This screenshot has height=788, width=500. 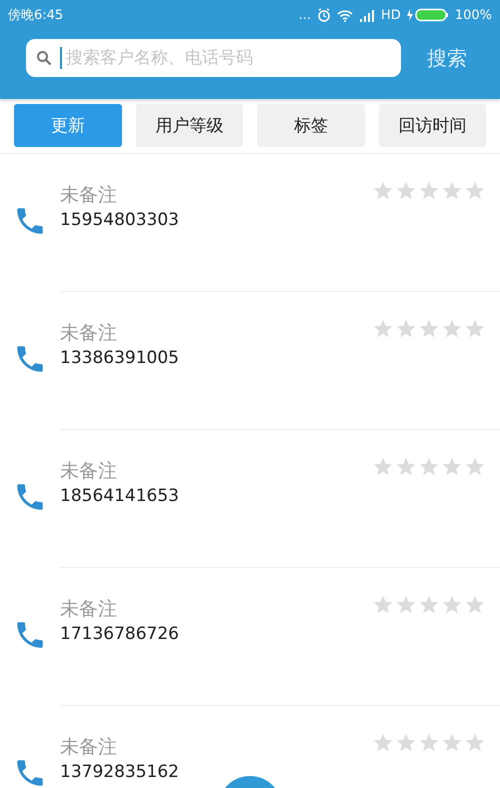 What do you see at coordinates (427, 15) in the screenshot?
I see `battery-icon` at bounding box center [427, 15].